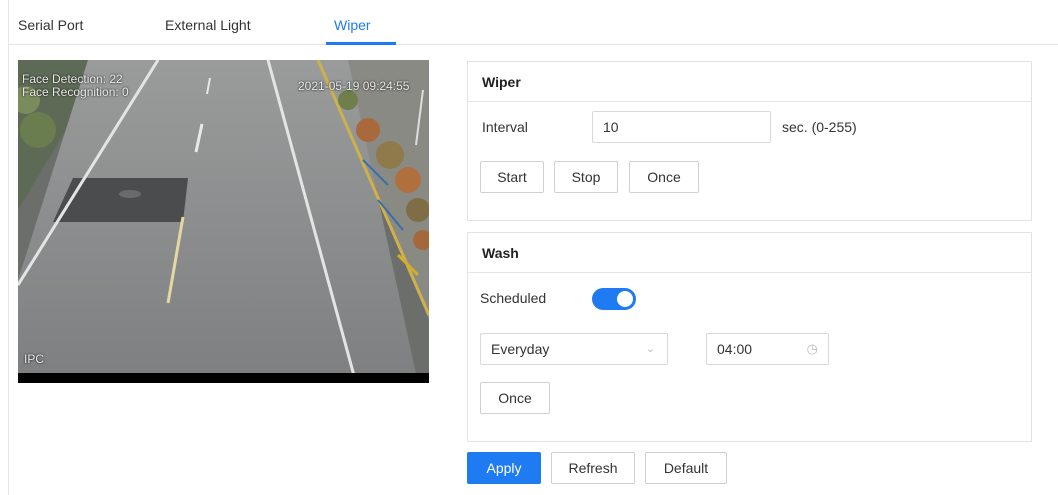 The image size is (1058, 495). What do you see at coordinates (72, 79) in the screenshot?
I see `osd-face-detection: Face Detection: 22` at bounding box center [72, 79].